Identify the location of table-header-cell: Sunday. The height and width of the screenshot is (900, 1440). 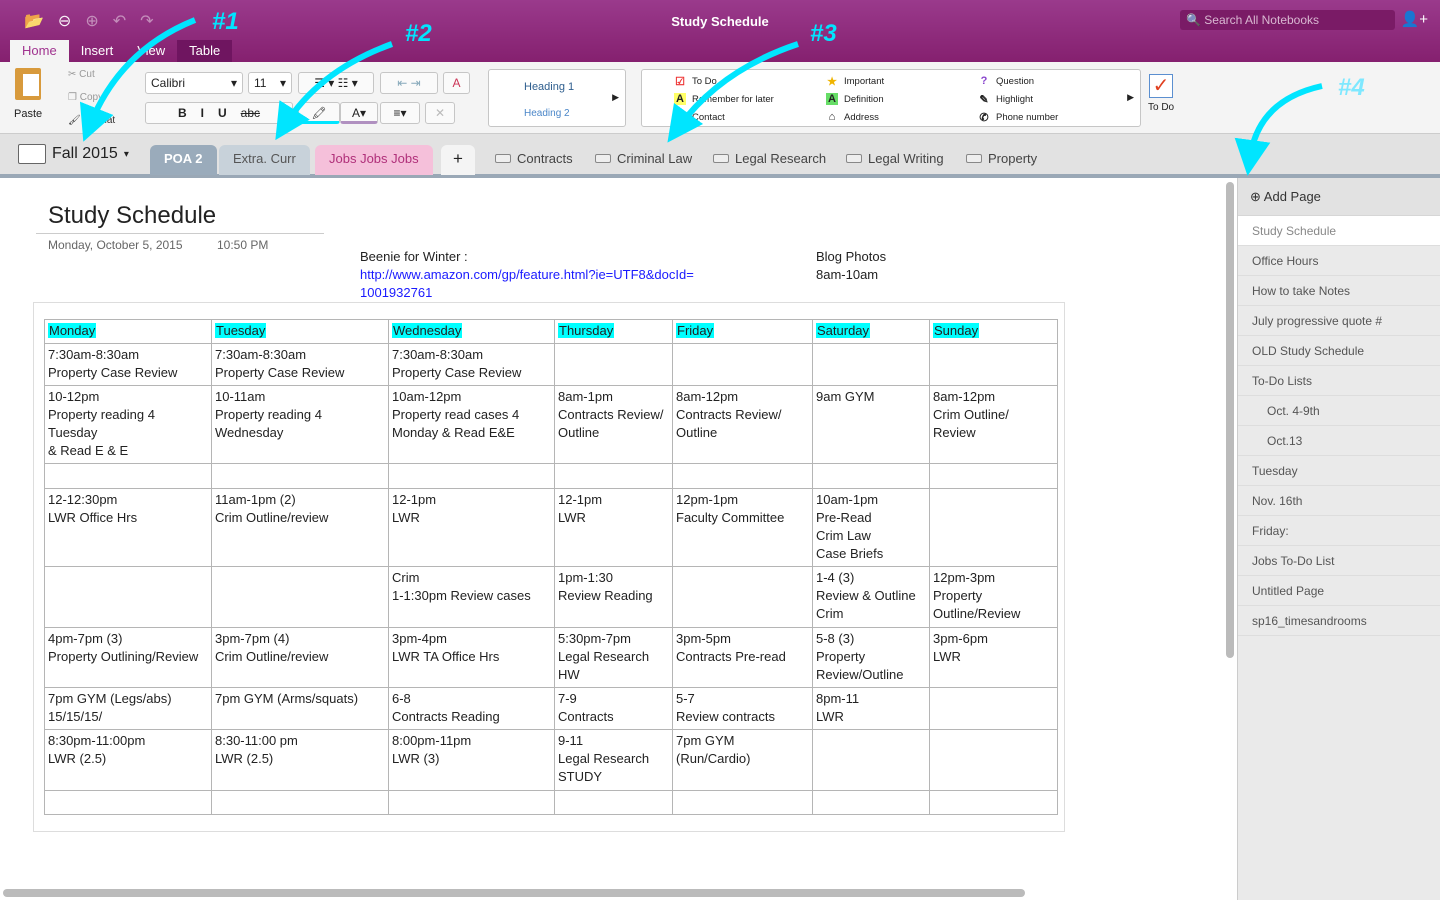
(993, 331).